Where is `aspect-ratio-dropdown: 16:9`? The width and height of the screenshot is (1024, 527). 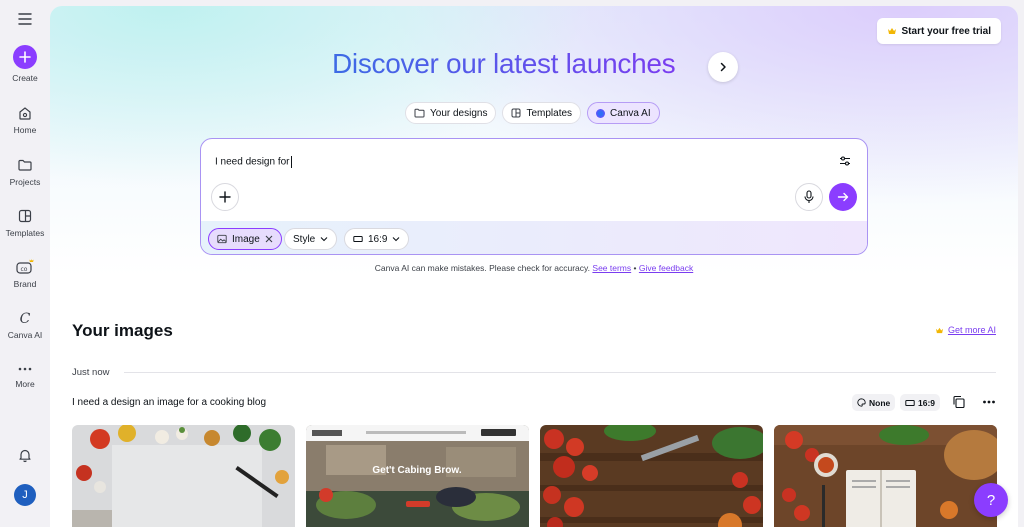
aspect-ratio-dropdown: 16:9 is located at coordinates (377, 239).